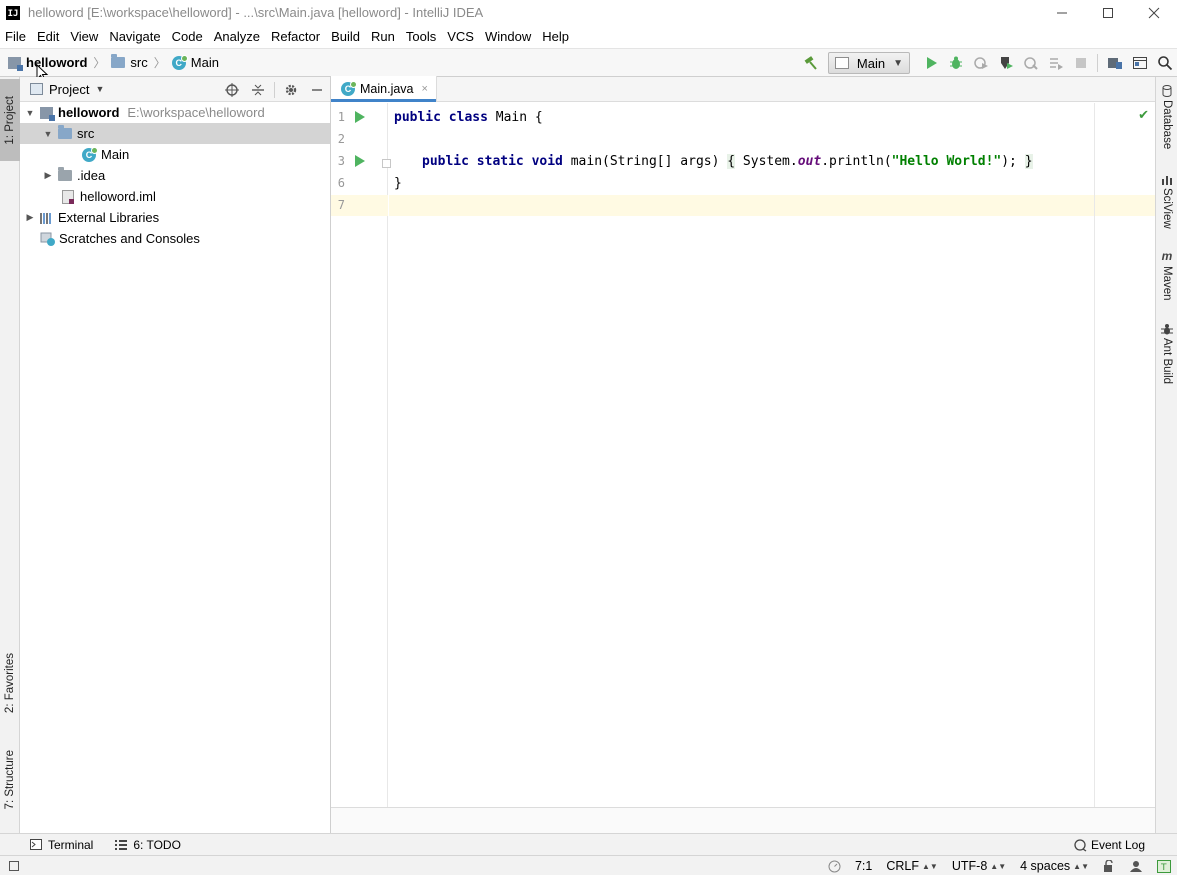 The image size is (1177, 875). What do you see at coordinates (205, 62) in the screenshot?
I see `breadcrumb-main: Main` at bounding box center [205, 62].